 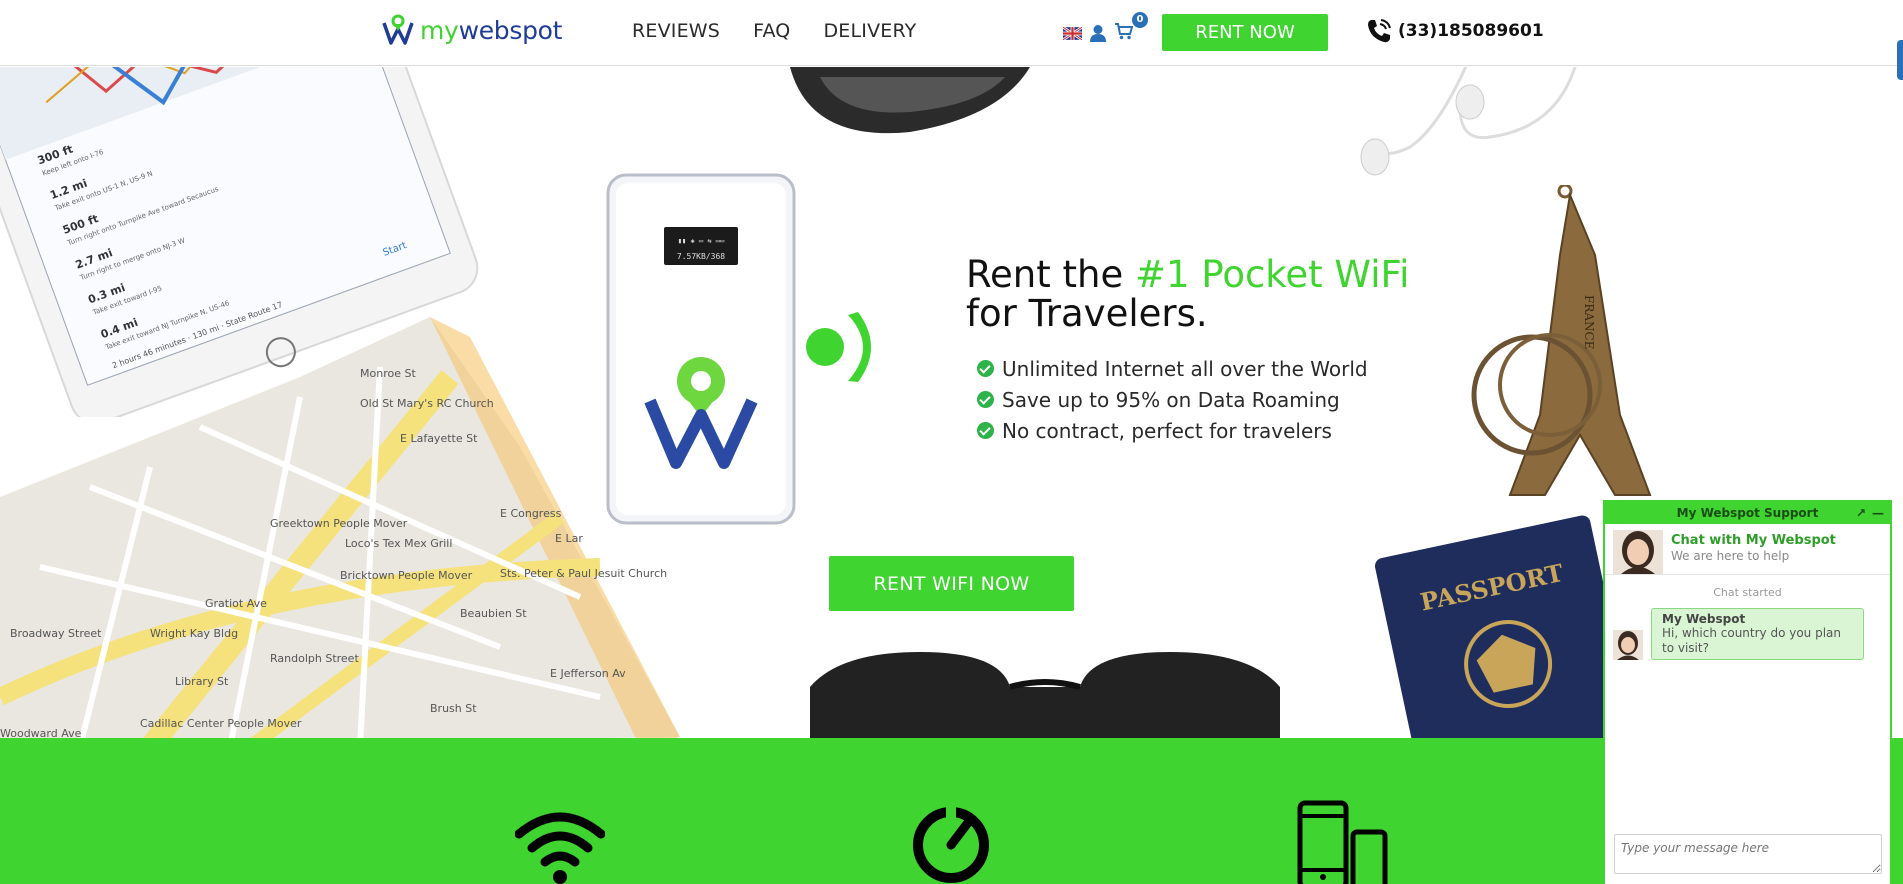 I want to click on device-screen-status: ▮▮ ◈ ▭ ⇆ ▭▭, so click(x=701, y=241).